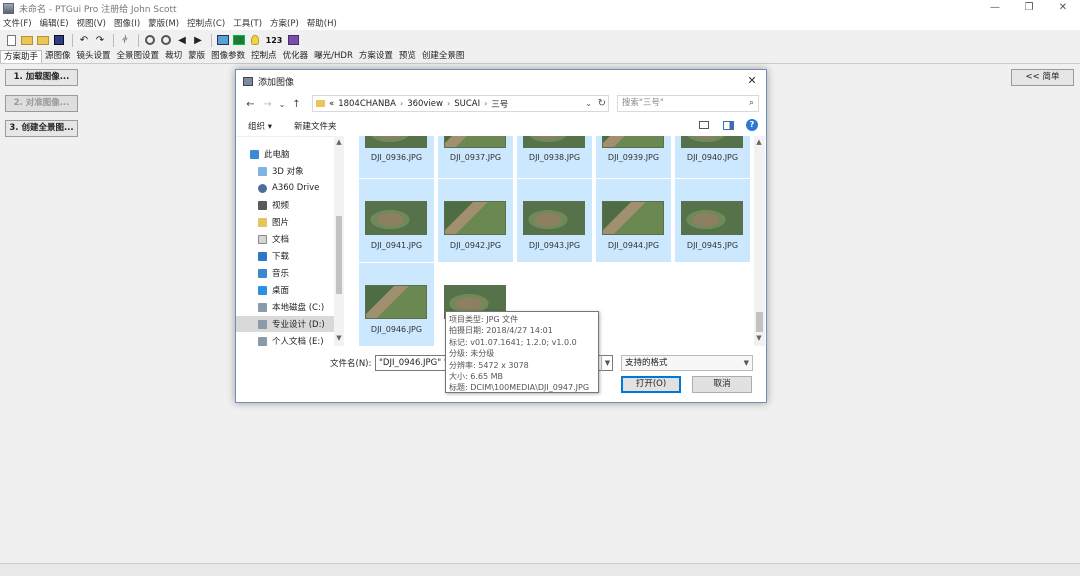 Image resolution: width=1080 pixels, height=576 pixels. Describe the element at coordinates (759, 241) in the screenshot. I see `file-list-scrollbar: ▲ ▼` at that location.